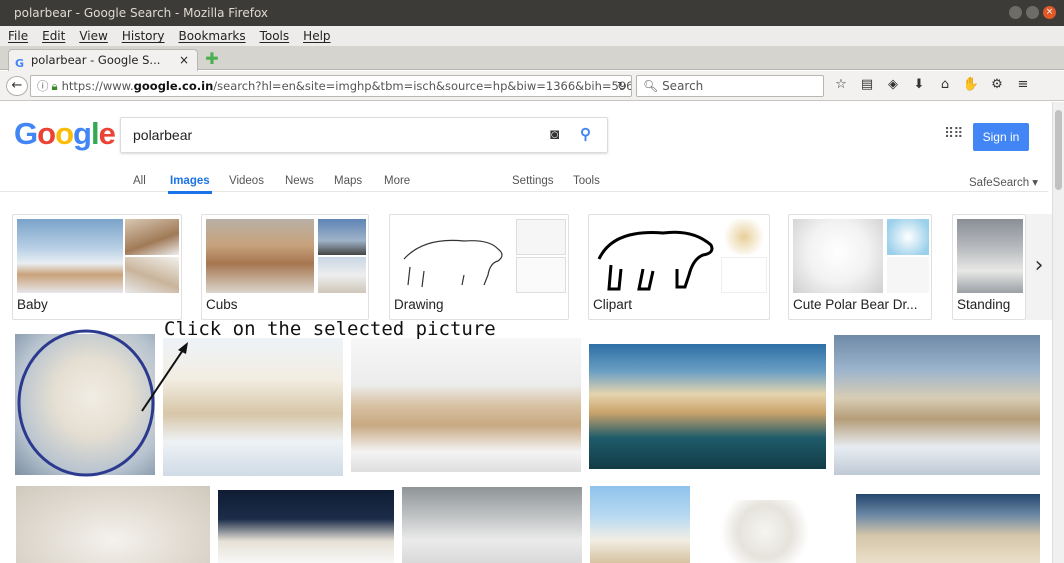  I want to click on related-chip-drawing: Drawing, so click(479, 267).